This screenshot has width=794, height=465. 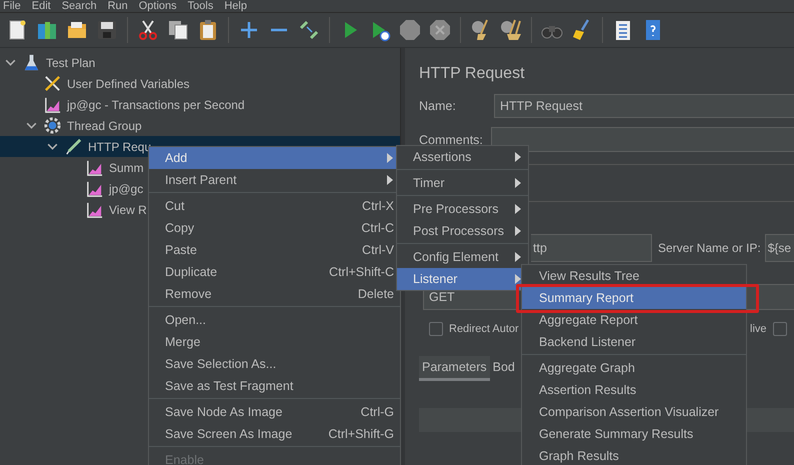 I want to click on field-label: Name:, so click(x=438, y=106).